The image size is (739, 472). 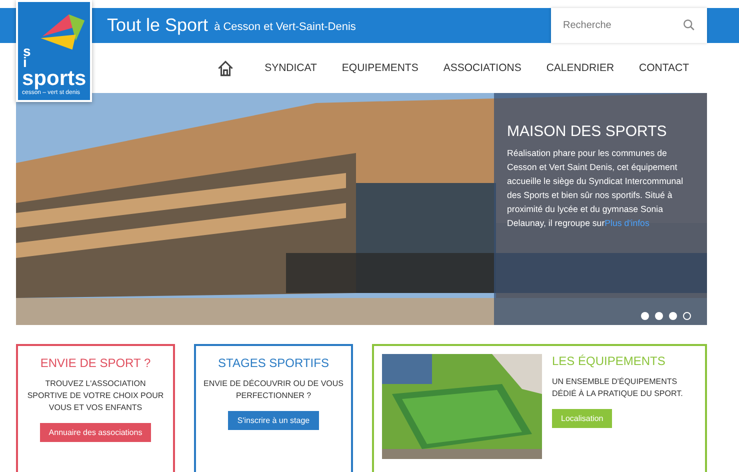 I want to click on card-title: LES ÉQUIPEMENTS, so click(x=609, y=361).